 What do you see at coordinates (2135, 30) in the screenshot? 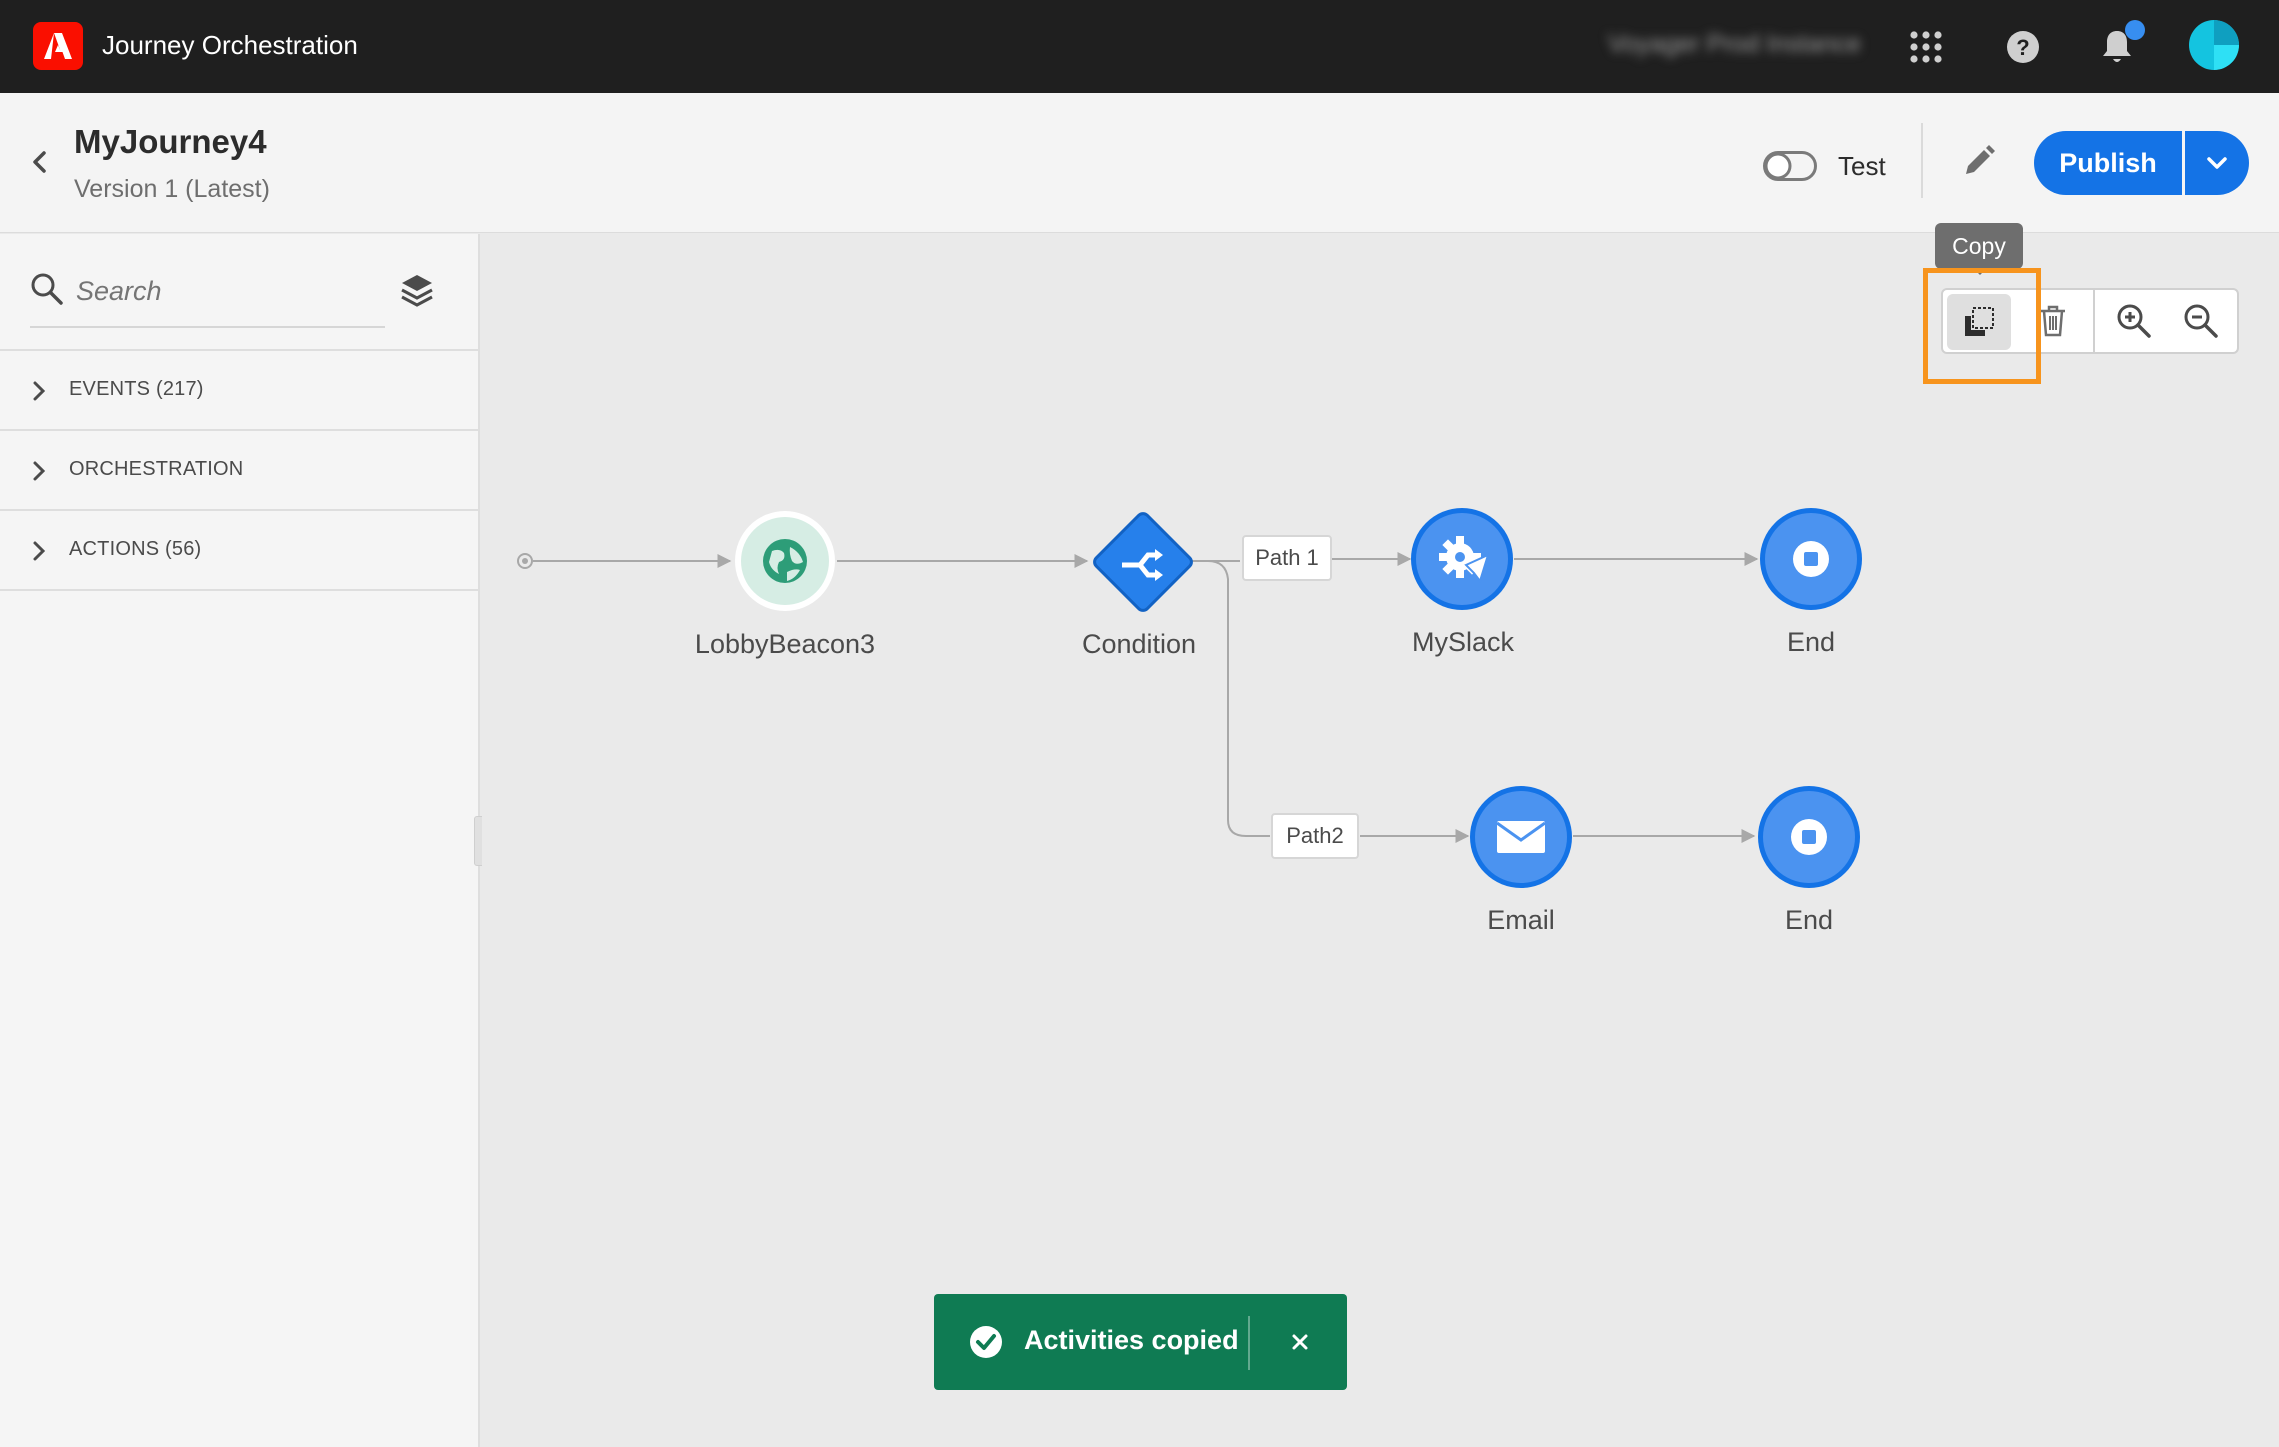
I see `notification-dot` at bounding box center [2135, 30].